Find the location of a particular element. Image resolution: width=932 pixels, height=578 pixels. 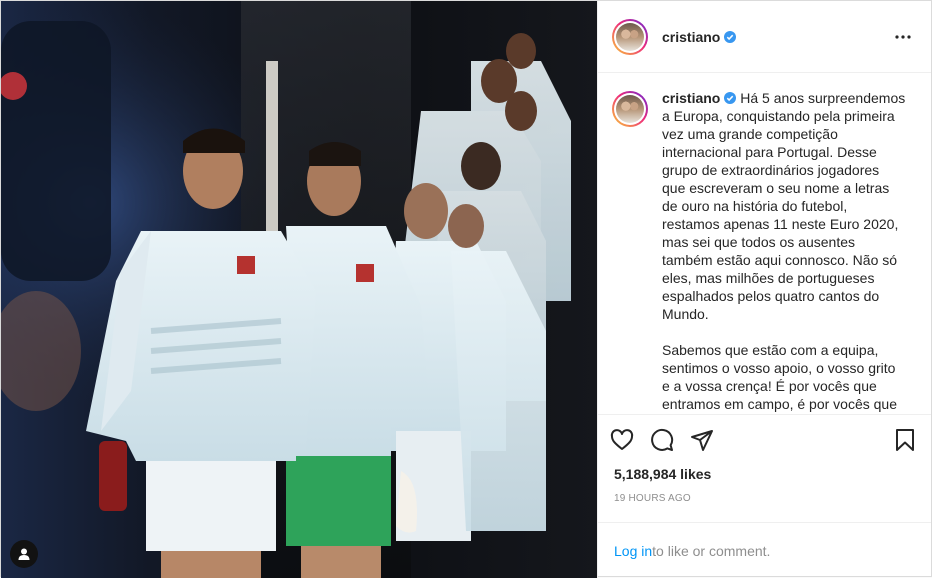

post-header: cristiano is located at coordinates (764, 37).